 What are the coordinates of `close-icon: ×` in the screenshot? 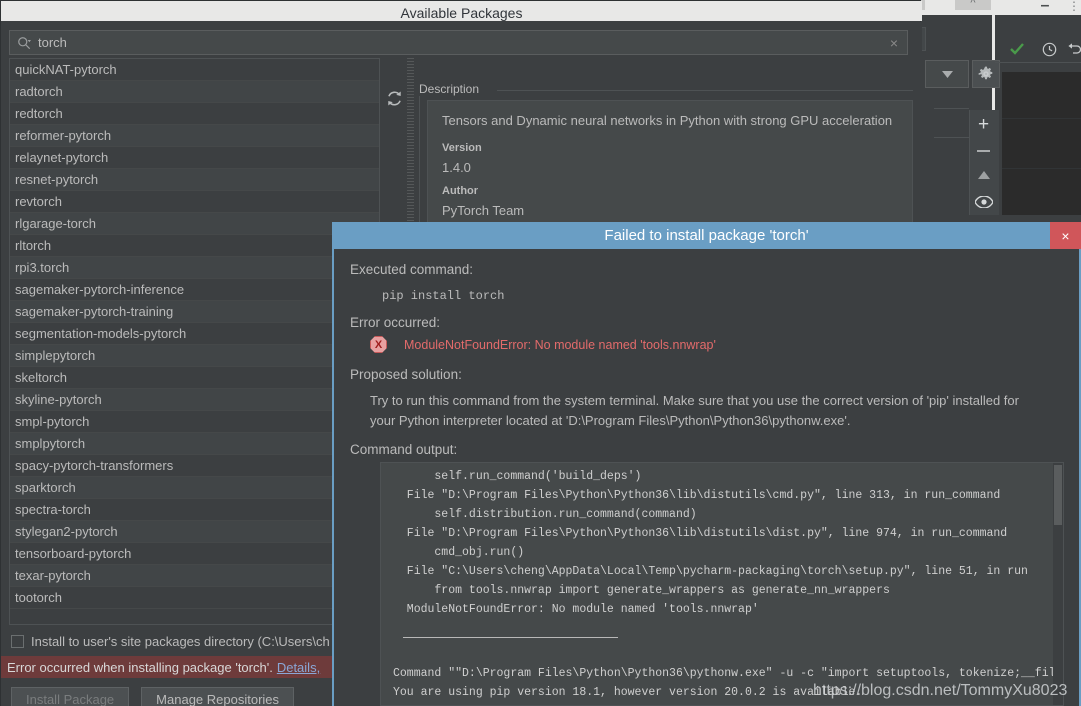 It's located at (1065, 235).